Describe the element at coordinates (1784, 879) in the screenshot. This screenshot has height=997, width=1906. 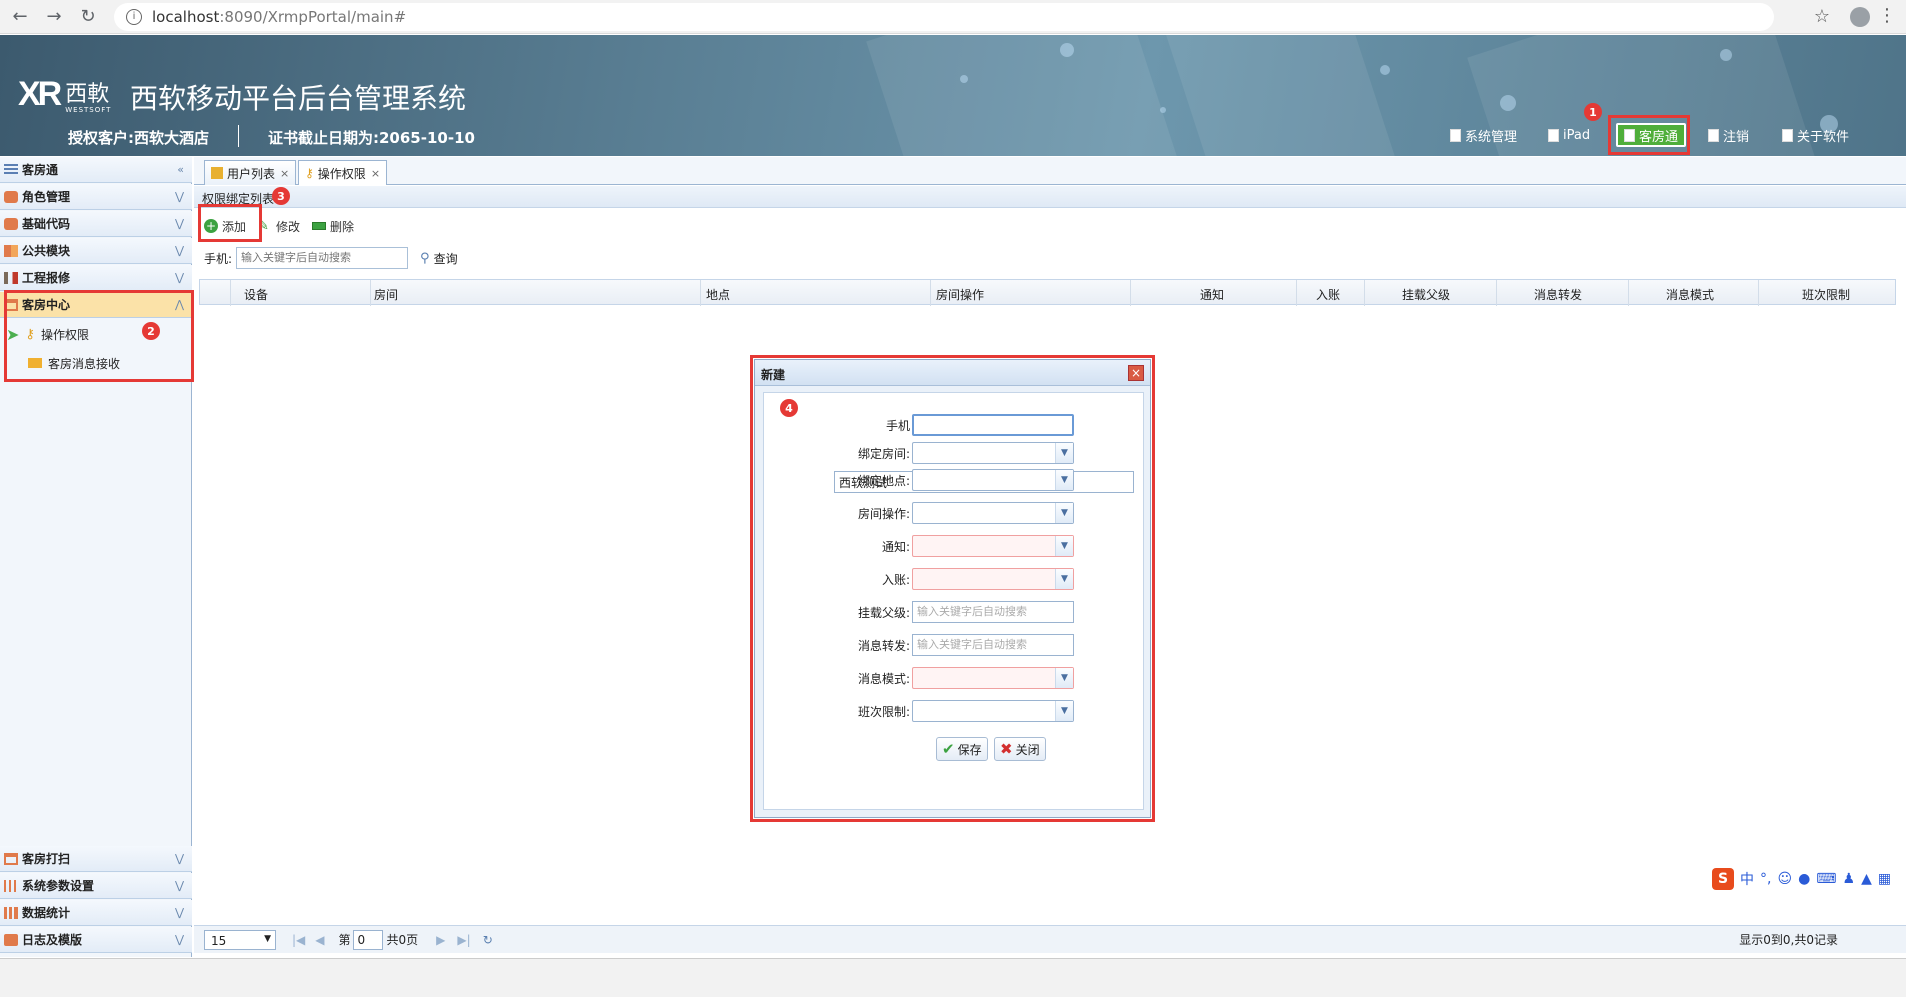
I see `emoji-icon: ☺` at that location.